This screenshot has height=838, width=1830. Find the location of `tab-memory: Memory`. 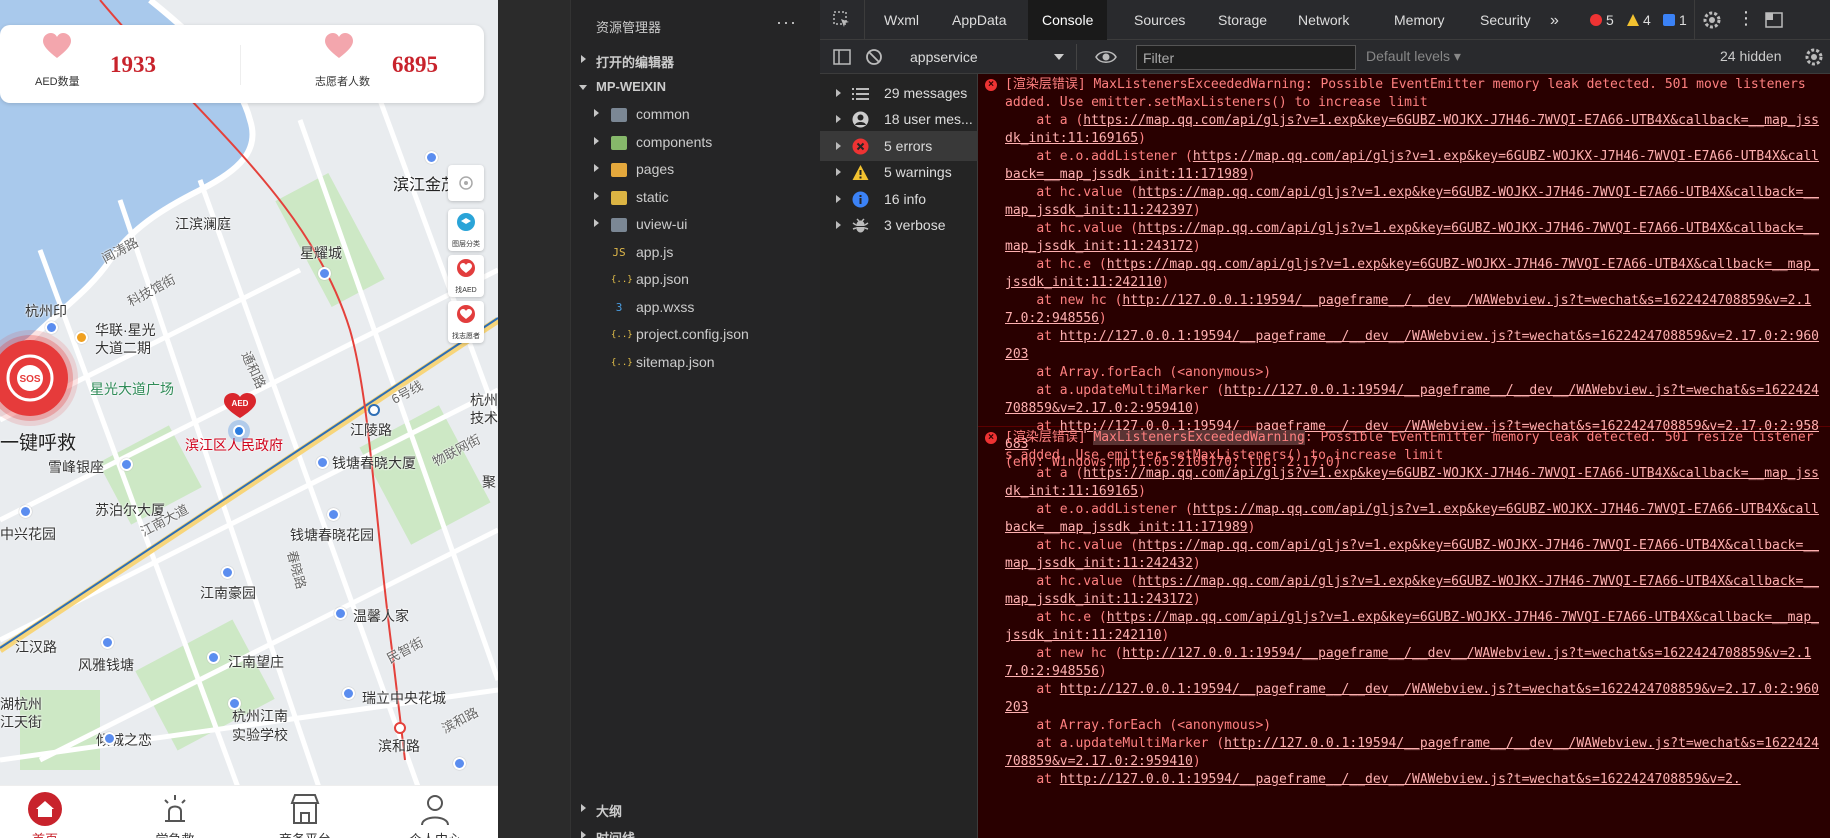

tab-memory: Memory is located at coordinates (1419, 20).